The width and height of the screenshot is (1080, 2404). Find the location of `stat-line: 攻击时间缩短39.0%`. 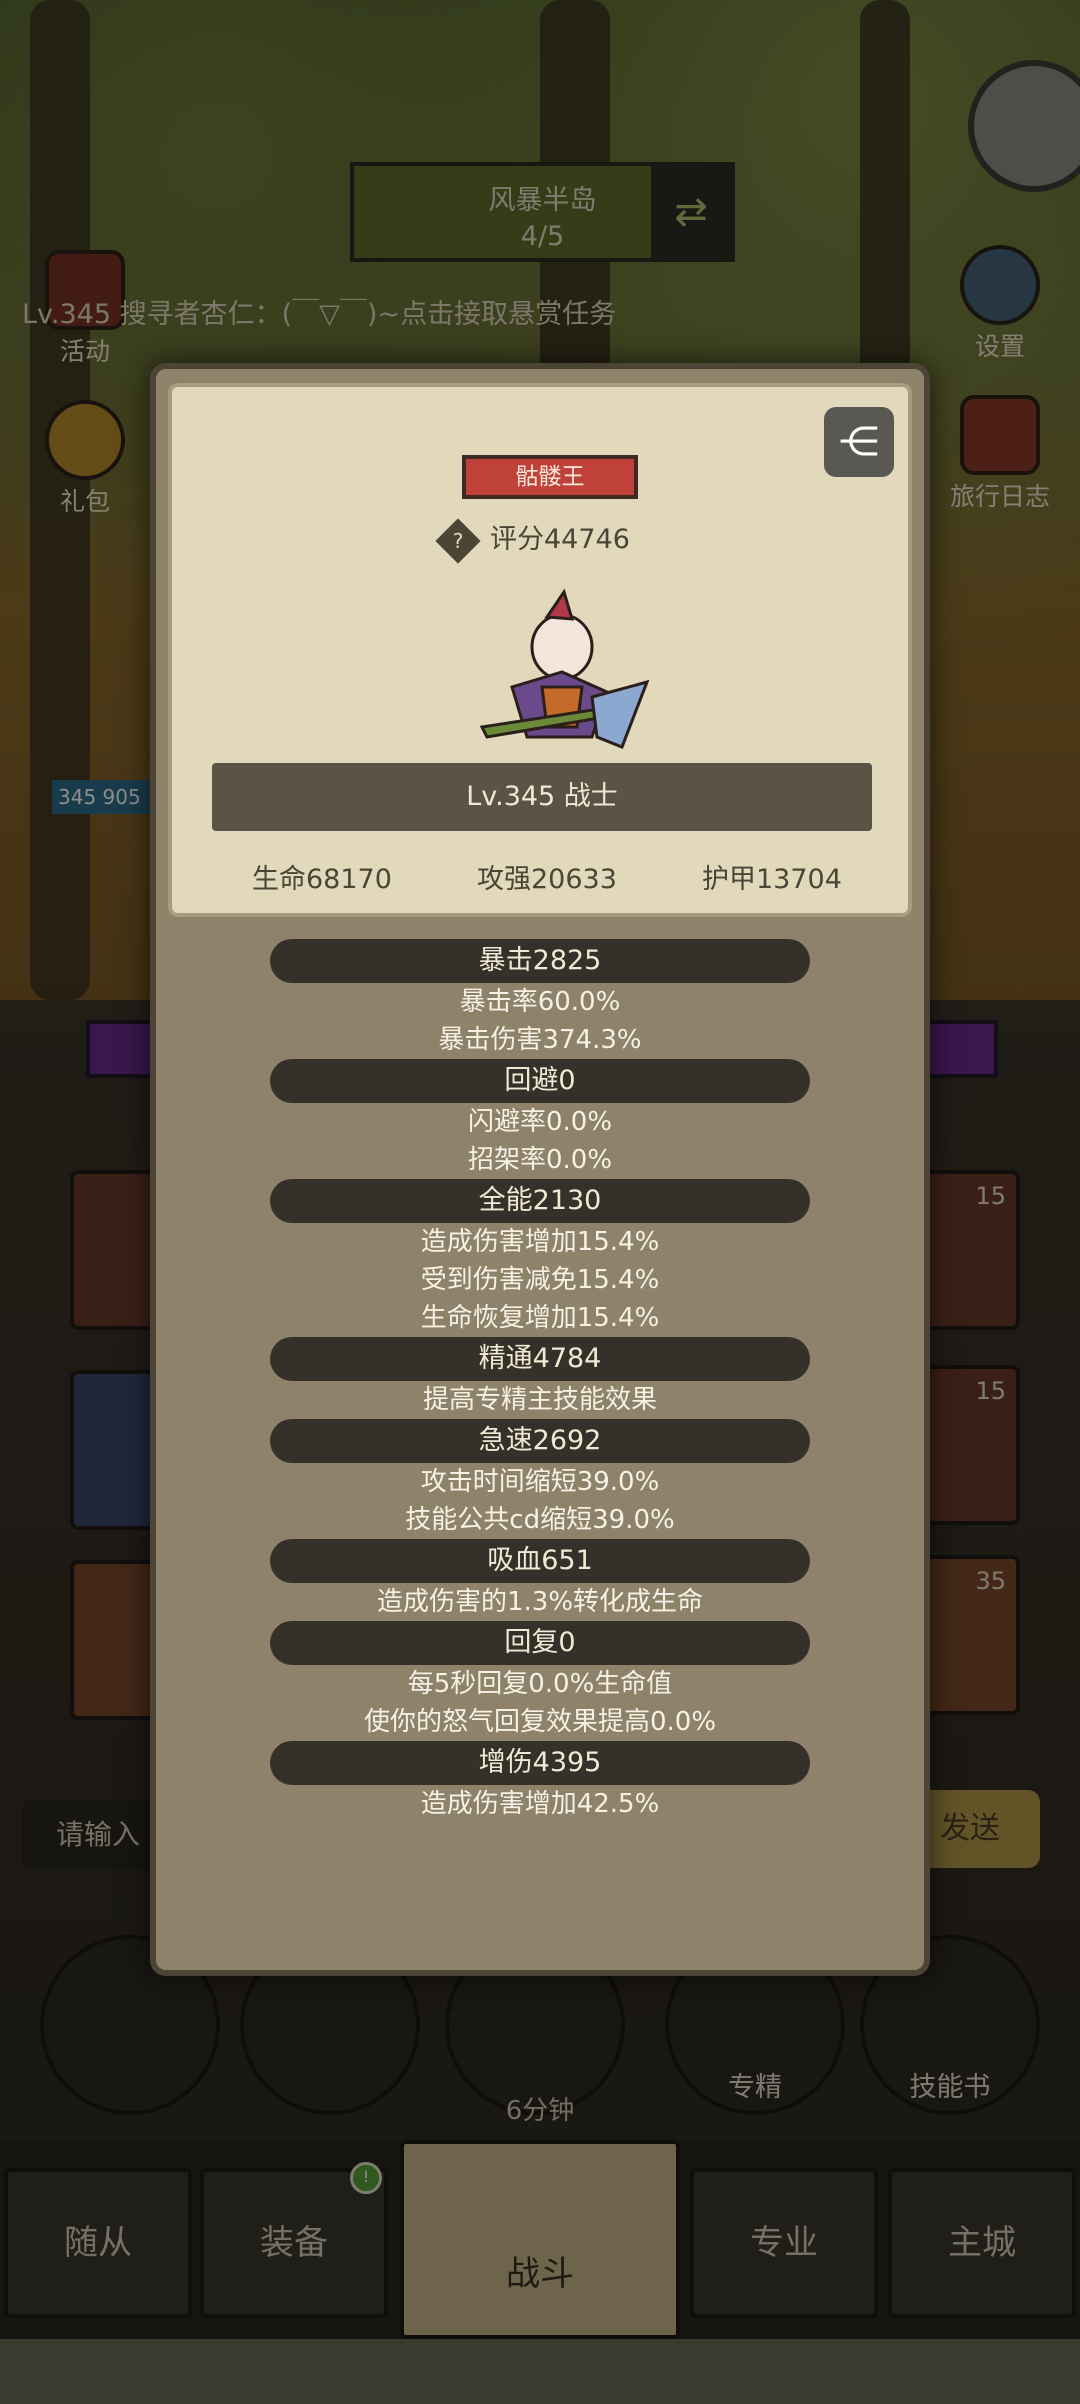

stat-line: 攻击时间缩短39.0% is located at coordinates (540, 1482).